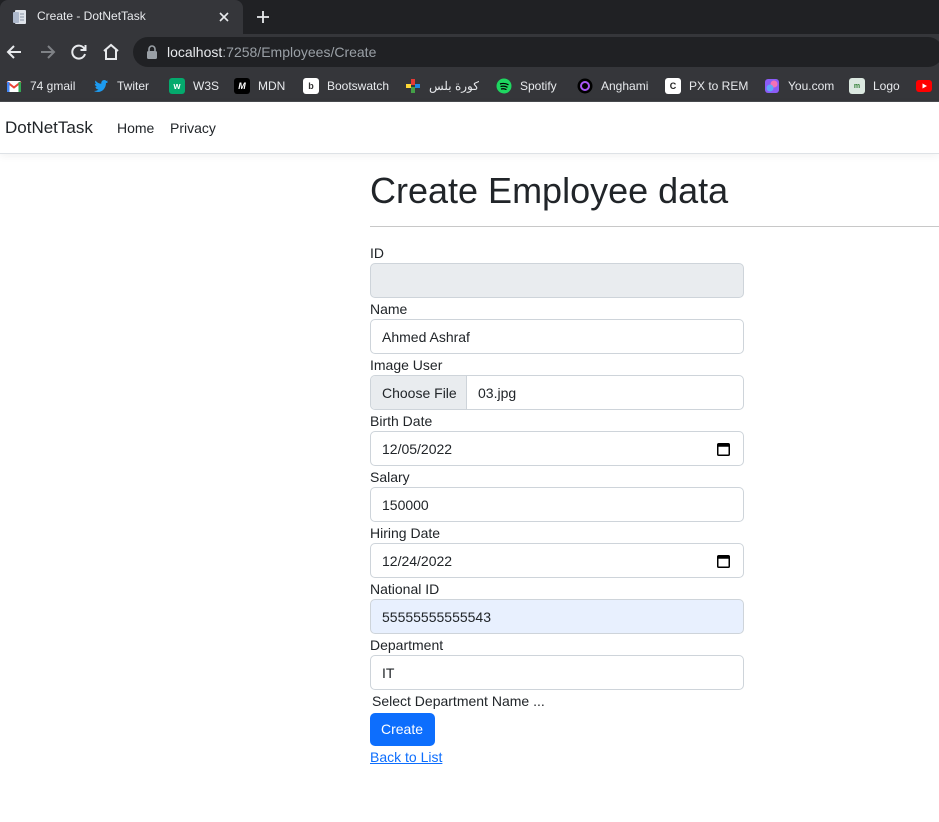 The height and width of the screenshot is (822, 939). What do you see at coordinates (14, 86) in the screenshot?
I see `gmail-icon` at bounding box center [14, 86].